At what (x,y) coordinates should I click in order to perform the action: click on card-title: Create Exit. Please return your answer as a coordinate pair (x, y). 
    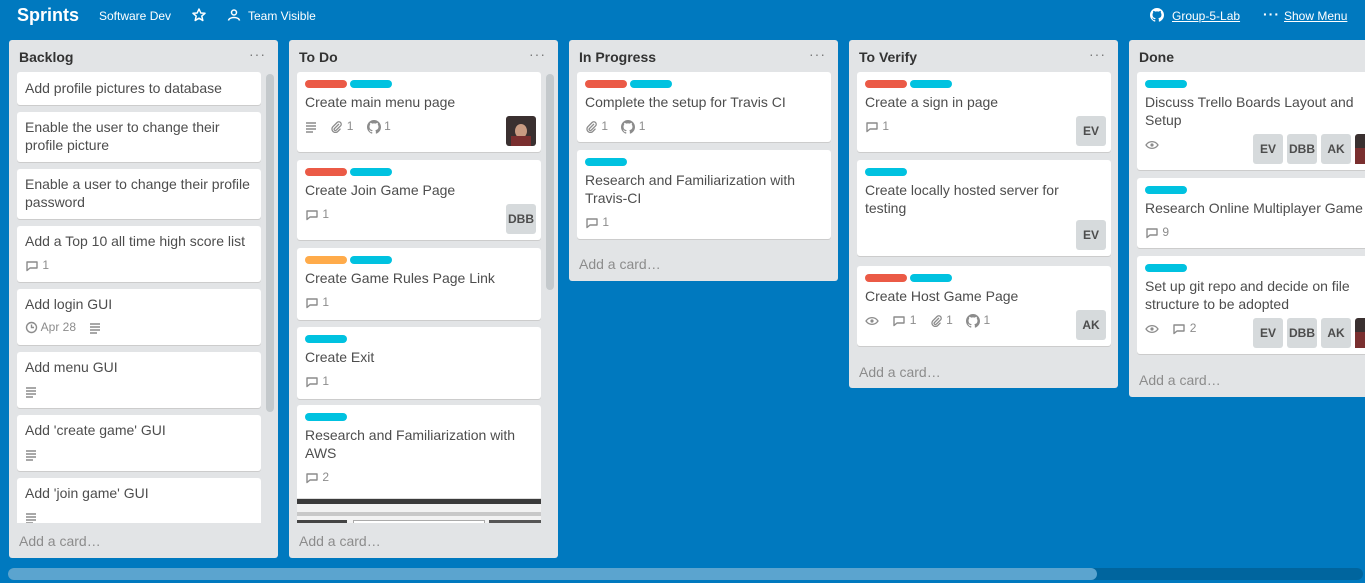
    Looking at the image, I should click on (340, 357).